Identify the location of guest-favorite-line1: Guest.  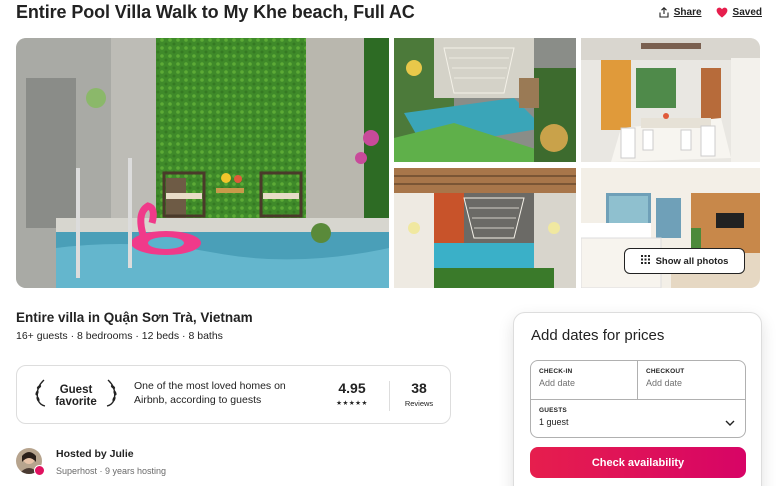
(76, 389).